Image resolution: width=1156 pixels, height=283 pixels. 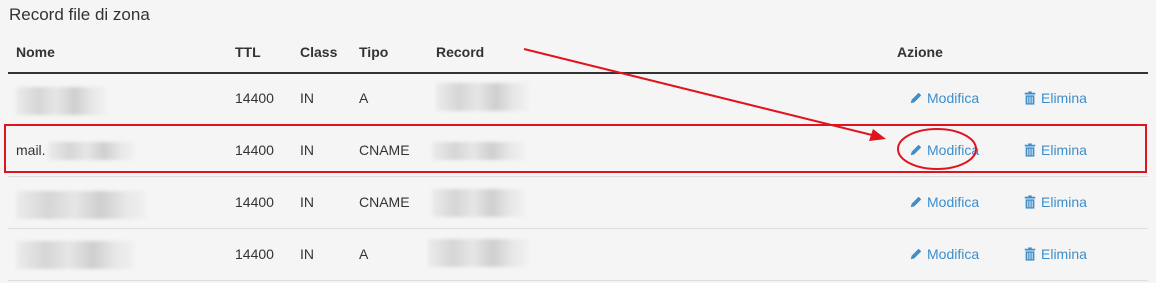 I want to click on record-name: mail., so click(x=75, y=151).